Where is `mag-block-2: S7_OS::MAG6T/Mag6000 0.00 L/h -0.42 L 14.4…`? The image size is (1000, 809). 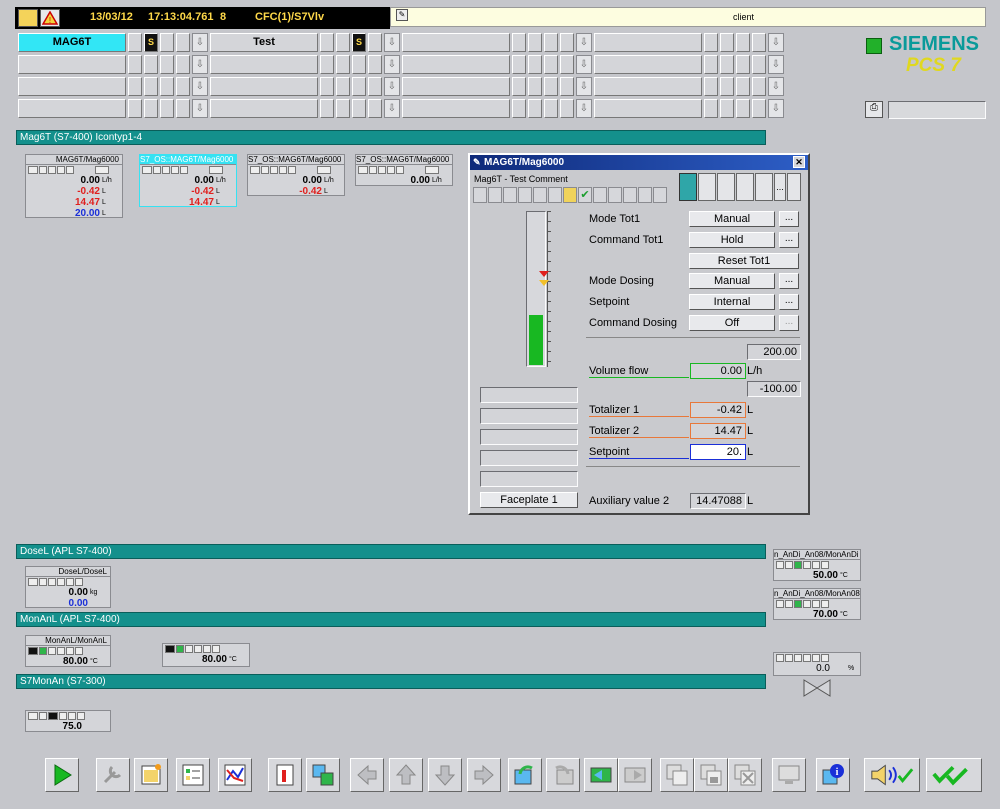
mag-block-2: S7_OS::MAG6T/Mag6000 0.00 L/h -0.42 L 14.4… is located at coordinates (188, 181).